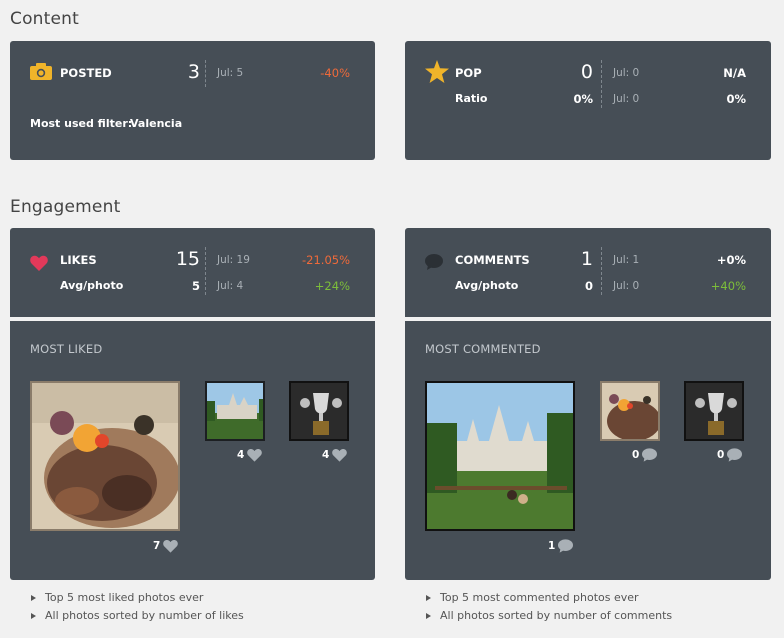 Image resolution: width=784 pixels, height=638 pixels. I want to click on likes-avg-label: Avg/photo, so click(92, 285).